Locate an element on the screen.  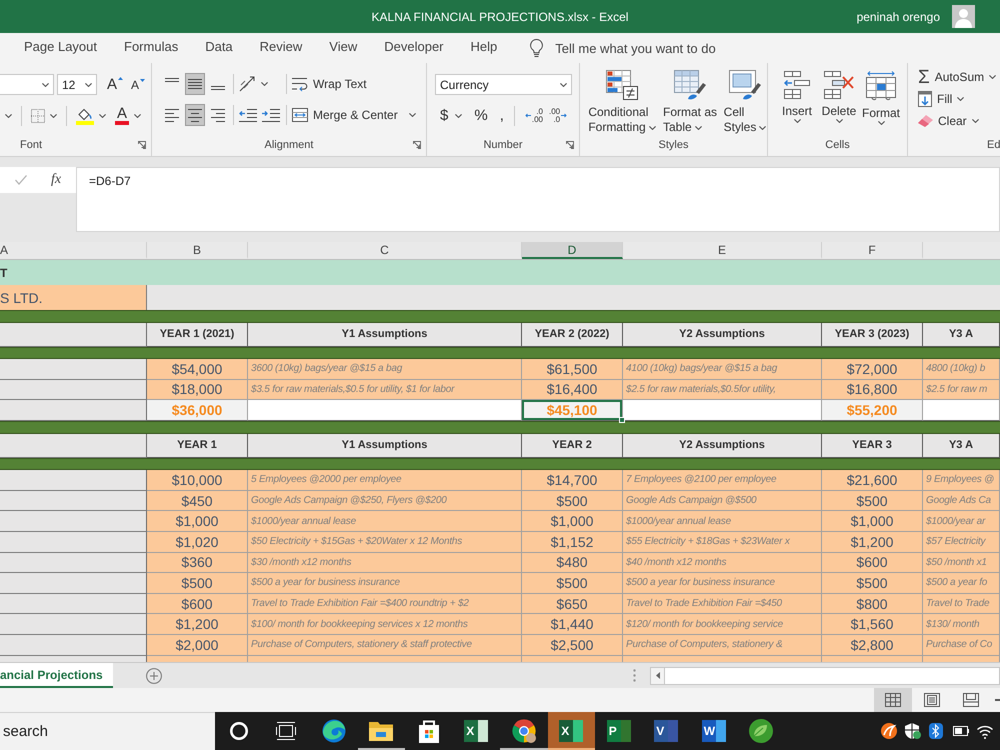
table-cell: 7 Employees @2100 per employee is located at coordinates (722, 480).